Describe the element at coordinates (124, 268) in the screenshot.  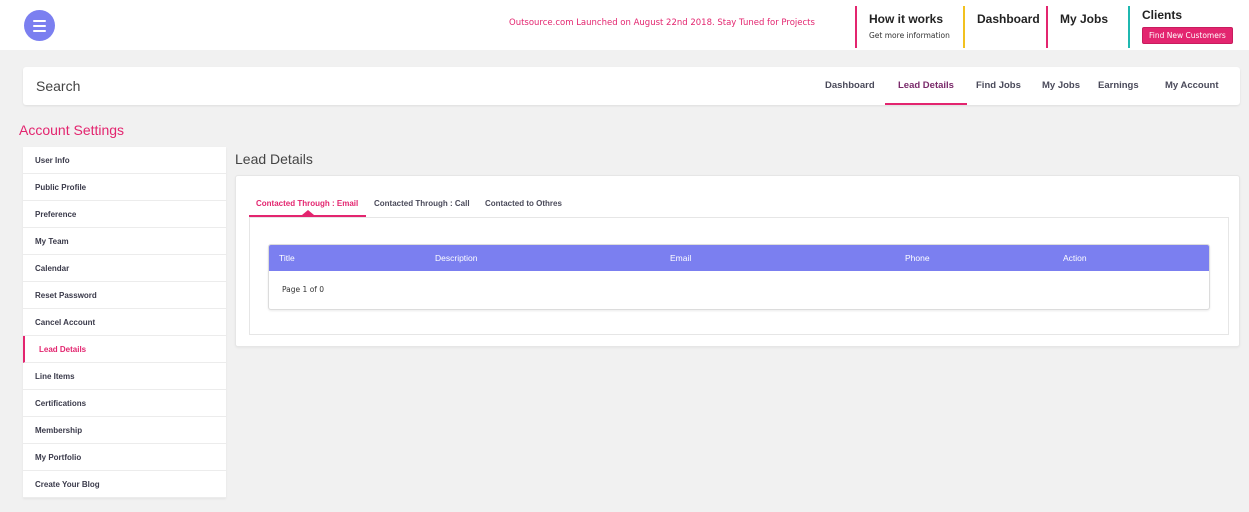
I see `sidebar-item-calendar: Calendar` at that location.